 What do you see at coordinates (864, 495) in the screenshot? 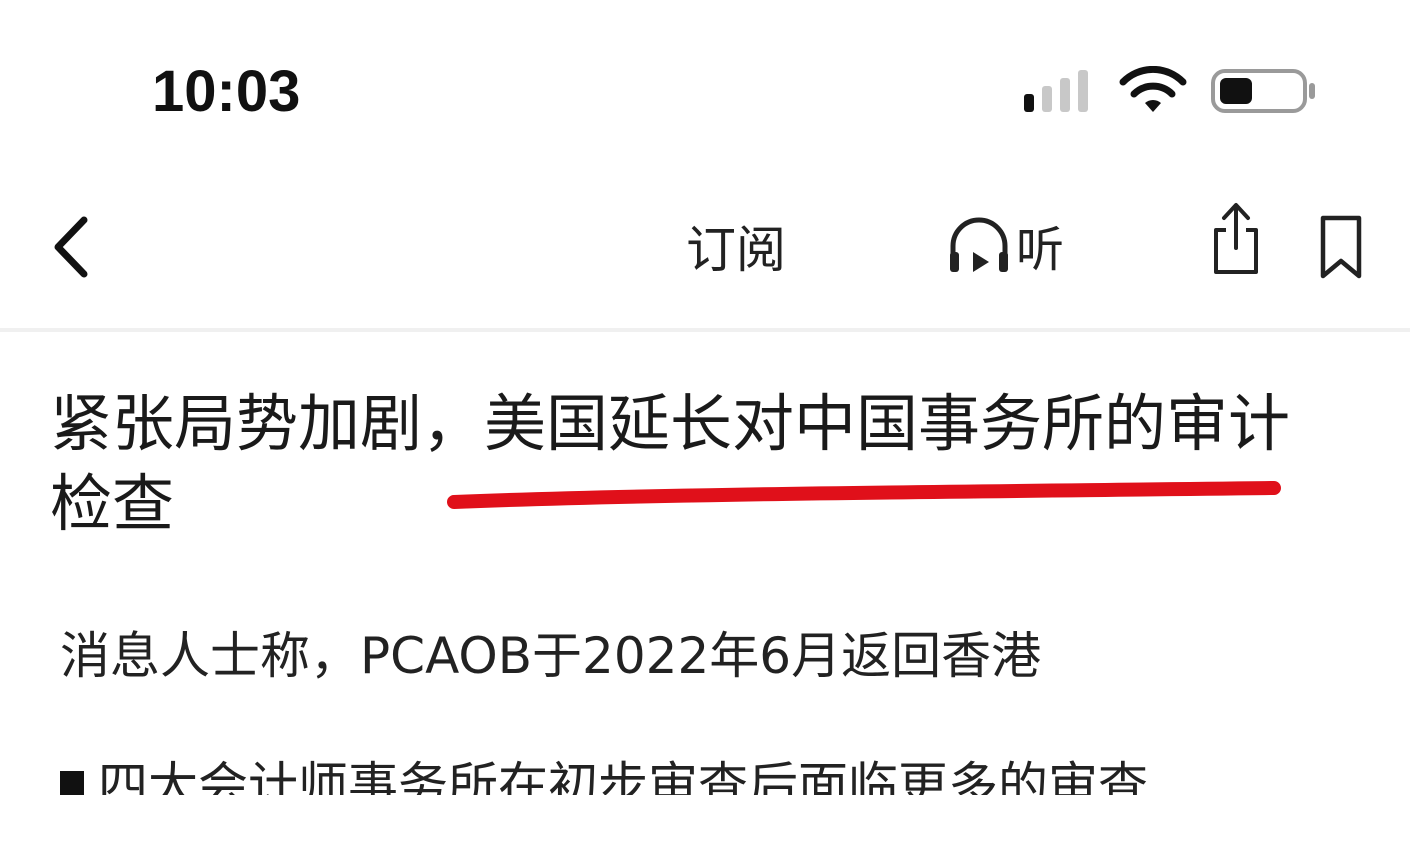
I see `red-underline-annotation` at bounding box center [864, 495].